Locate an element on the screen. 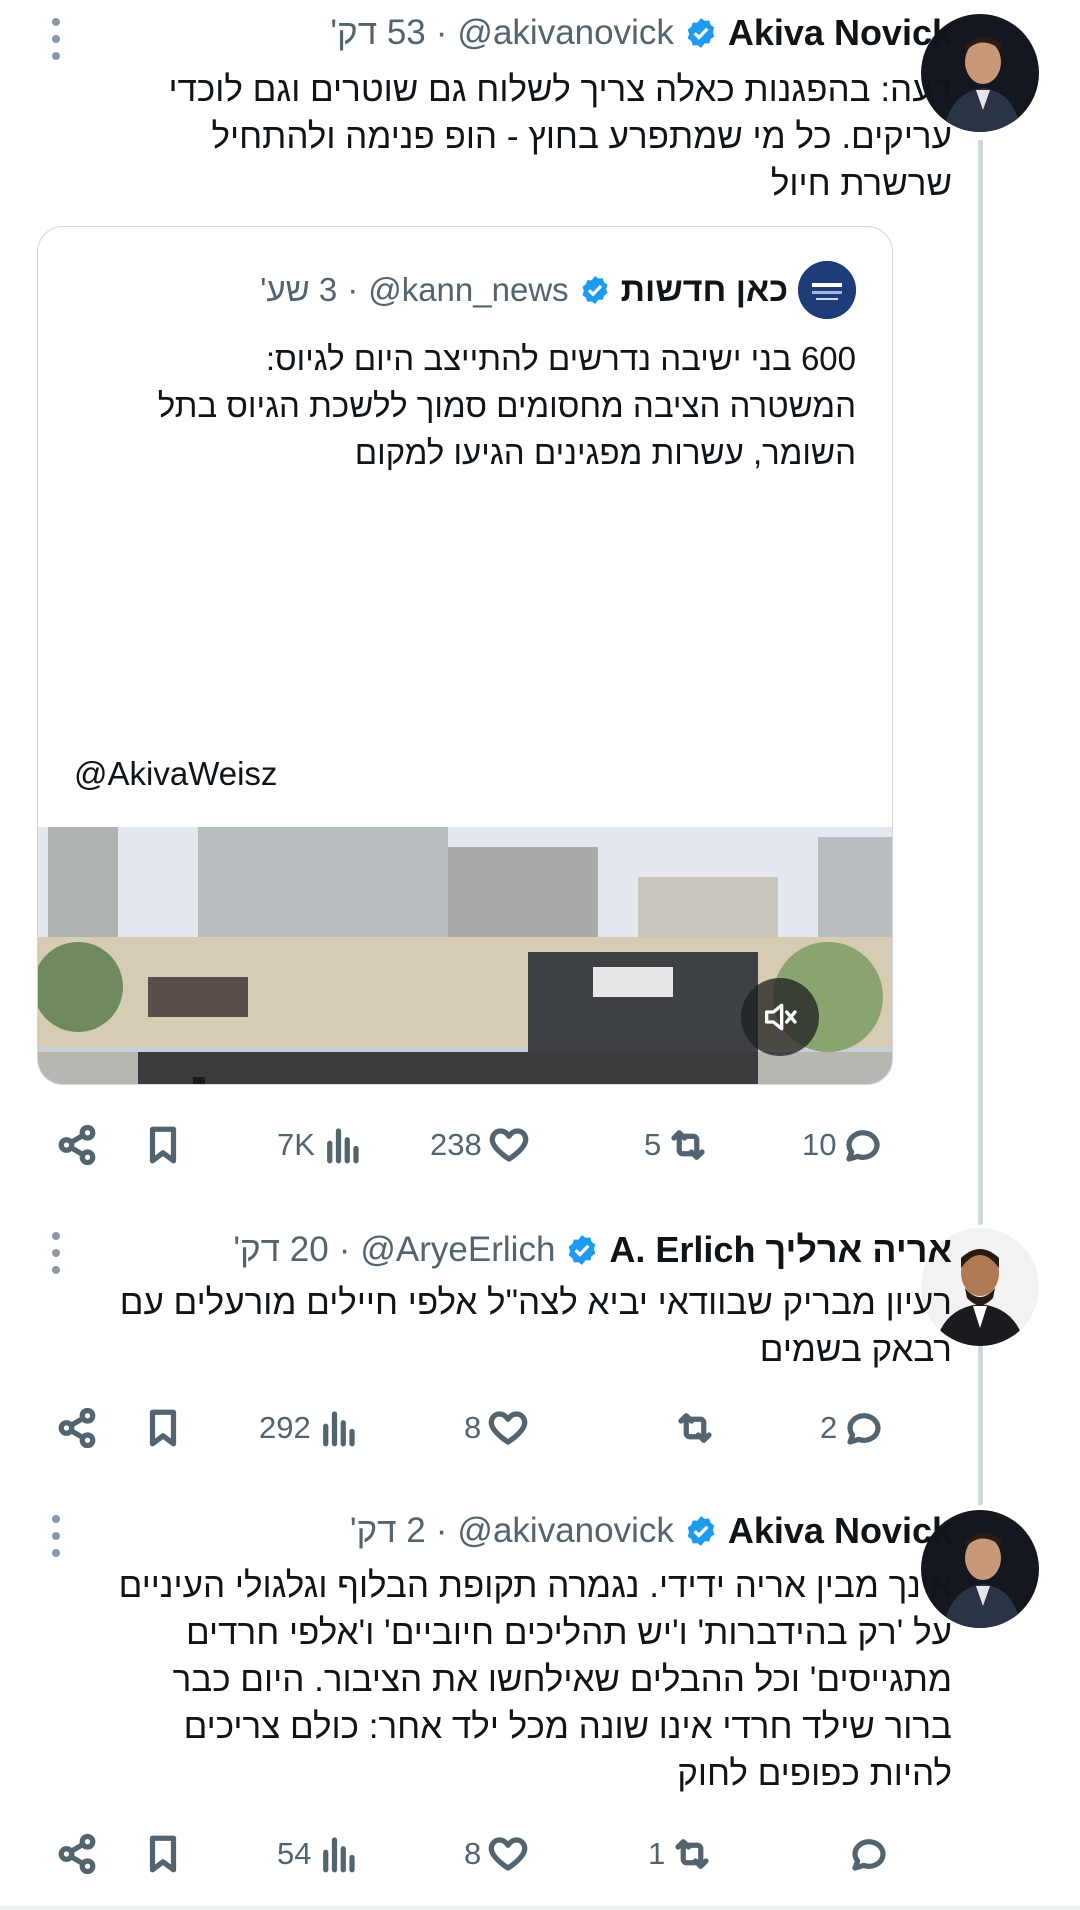  retweet-button: 5 is located at coordinates (676, 1145).